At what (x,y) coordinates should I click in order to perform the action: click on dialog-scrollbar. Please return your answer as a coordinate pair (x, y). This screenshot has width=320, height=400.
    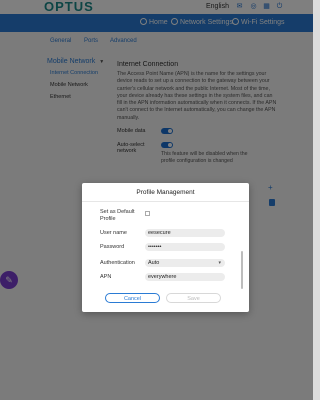
    Looking at the image, I should click on (242, 270).